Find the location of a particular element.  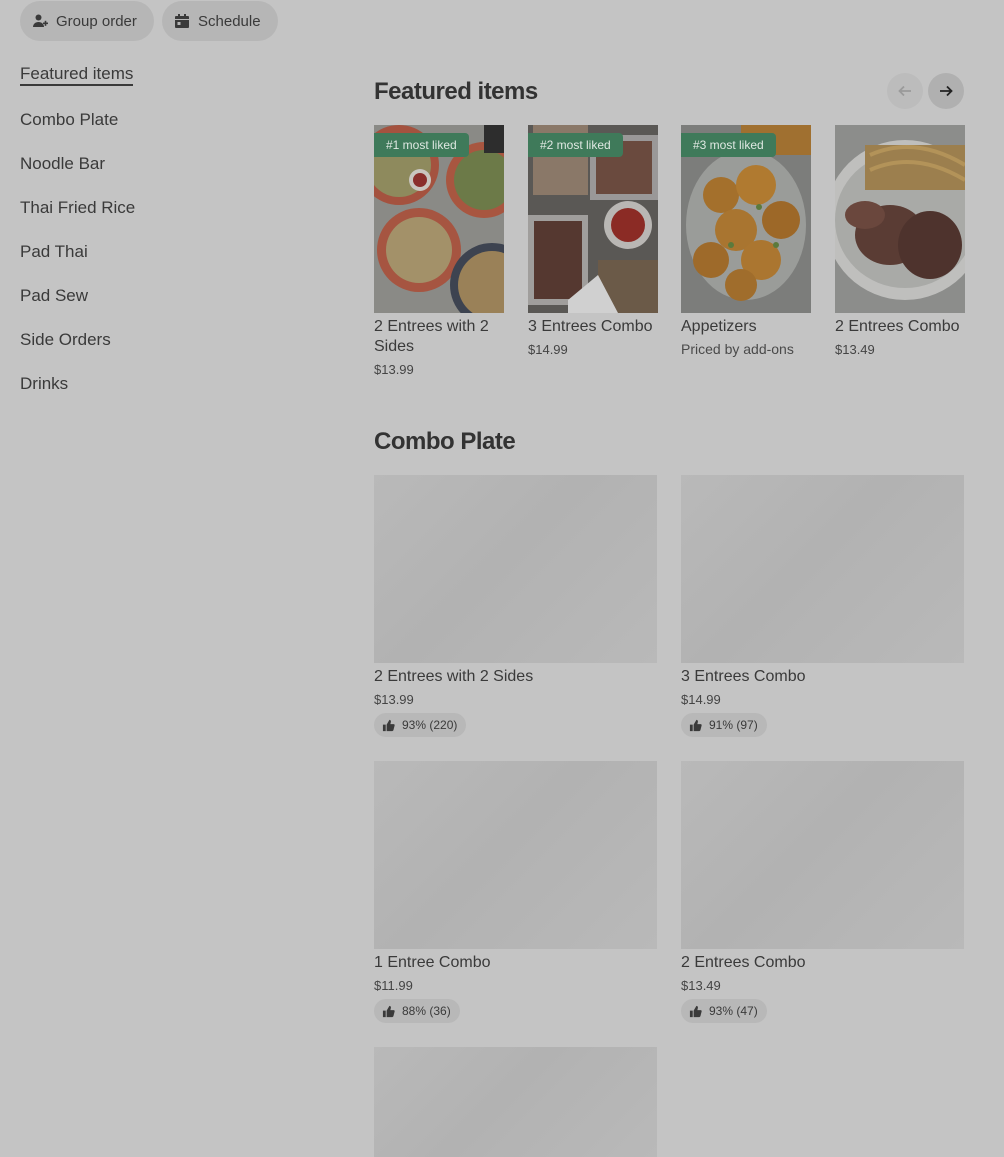

sidebar-item-label: Thai Fried Rice is located at coordinates (78, 207).